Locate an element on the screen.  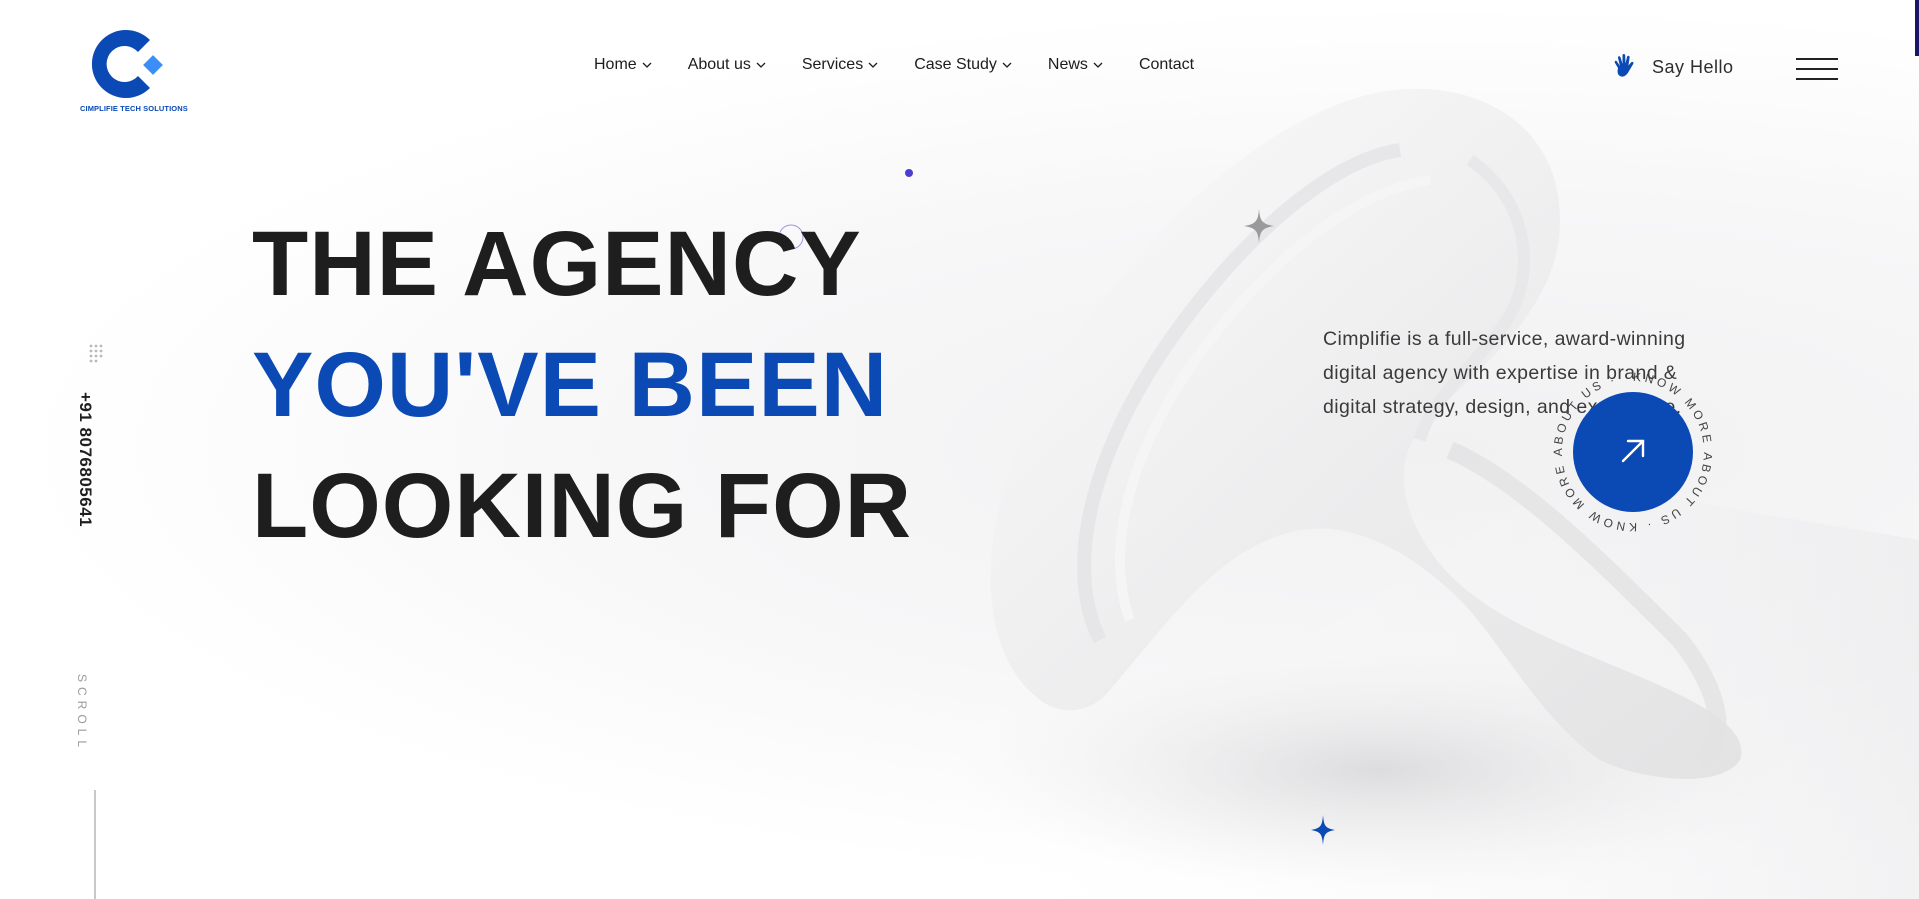
logo-mark-icon is located at coordinates (127, 63).